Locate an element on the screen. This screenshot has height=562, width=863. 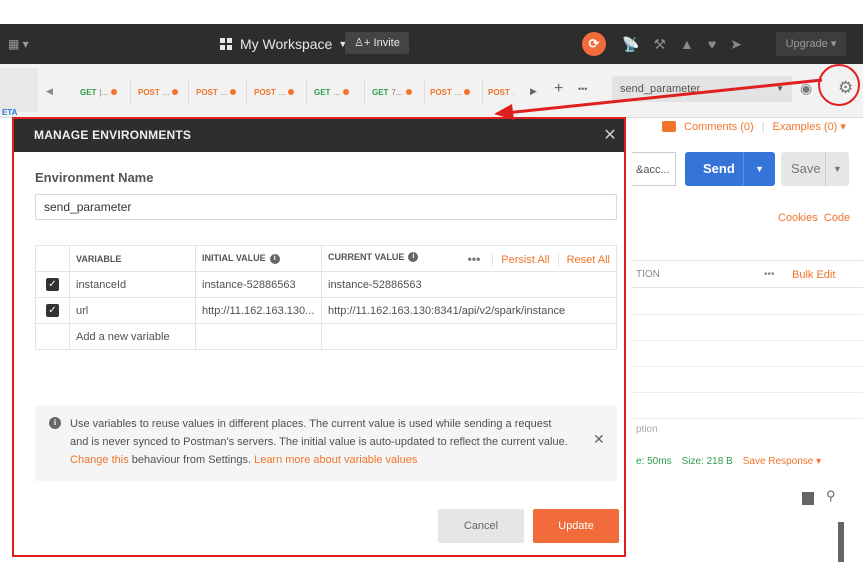
cancel-button: Cancel is located at coordinates (481, 526).